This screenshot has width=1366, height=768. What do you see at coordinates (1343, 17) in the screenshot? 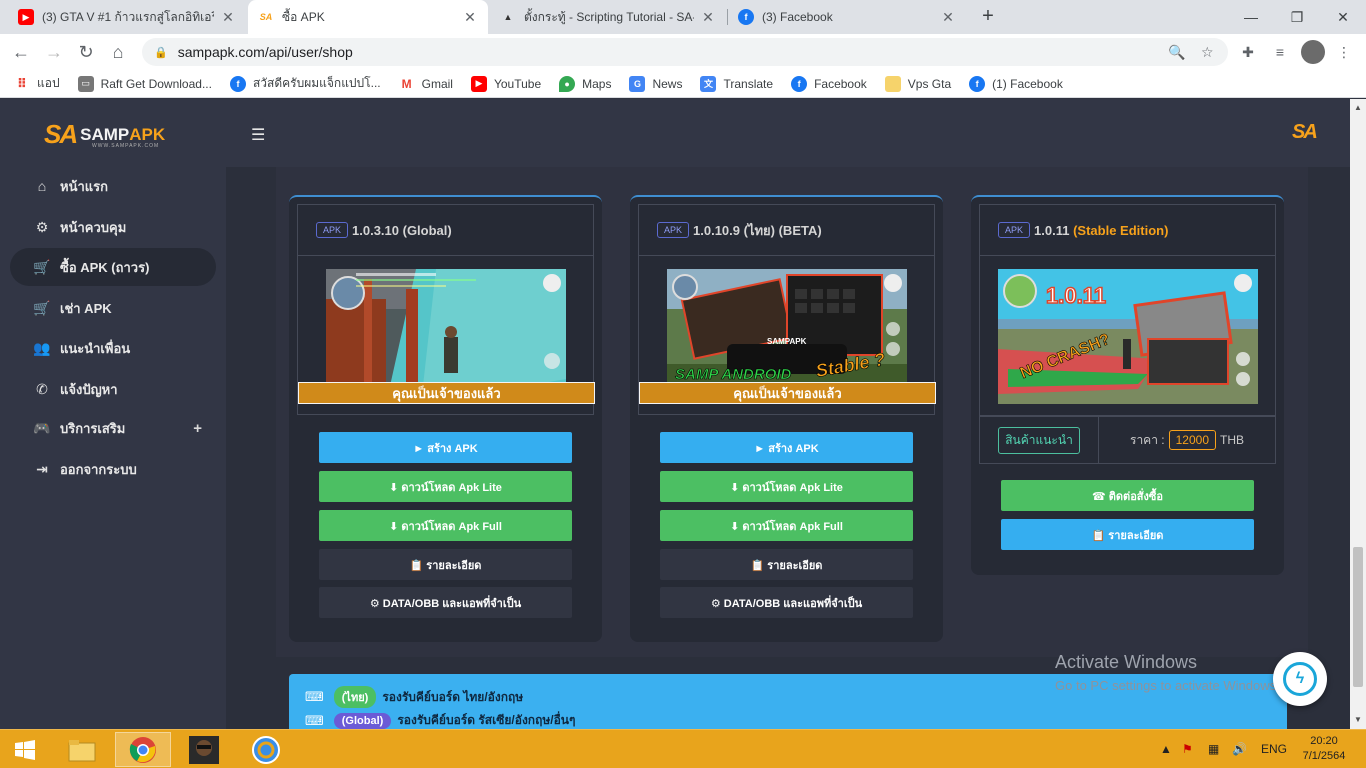
I see `close-window-icon: ✕` at bounding box center [1343, 17].